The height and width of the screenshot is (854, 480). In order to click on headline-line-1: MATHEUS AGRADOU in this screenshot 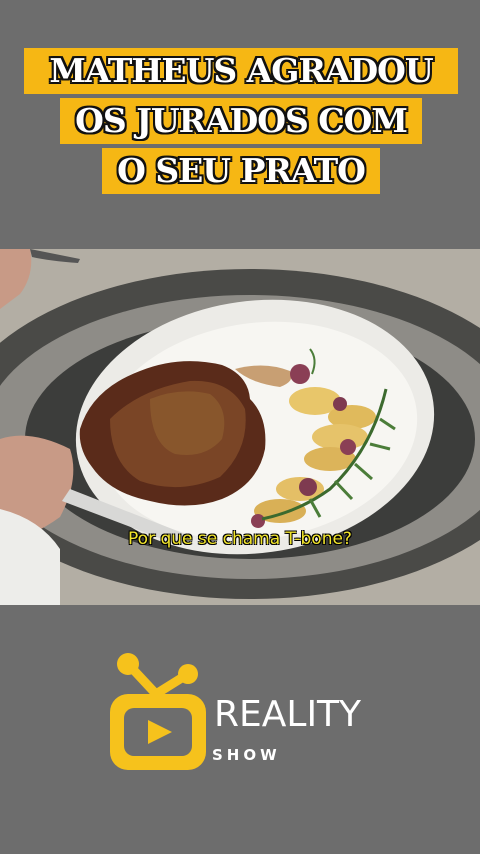, I will do `click(241, 71)`.